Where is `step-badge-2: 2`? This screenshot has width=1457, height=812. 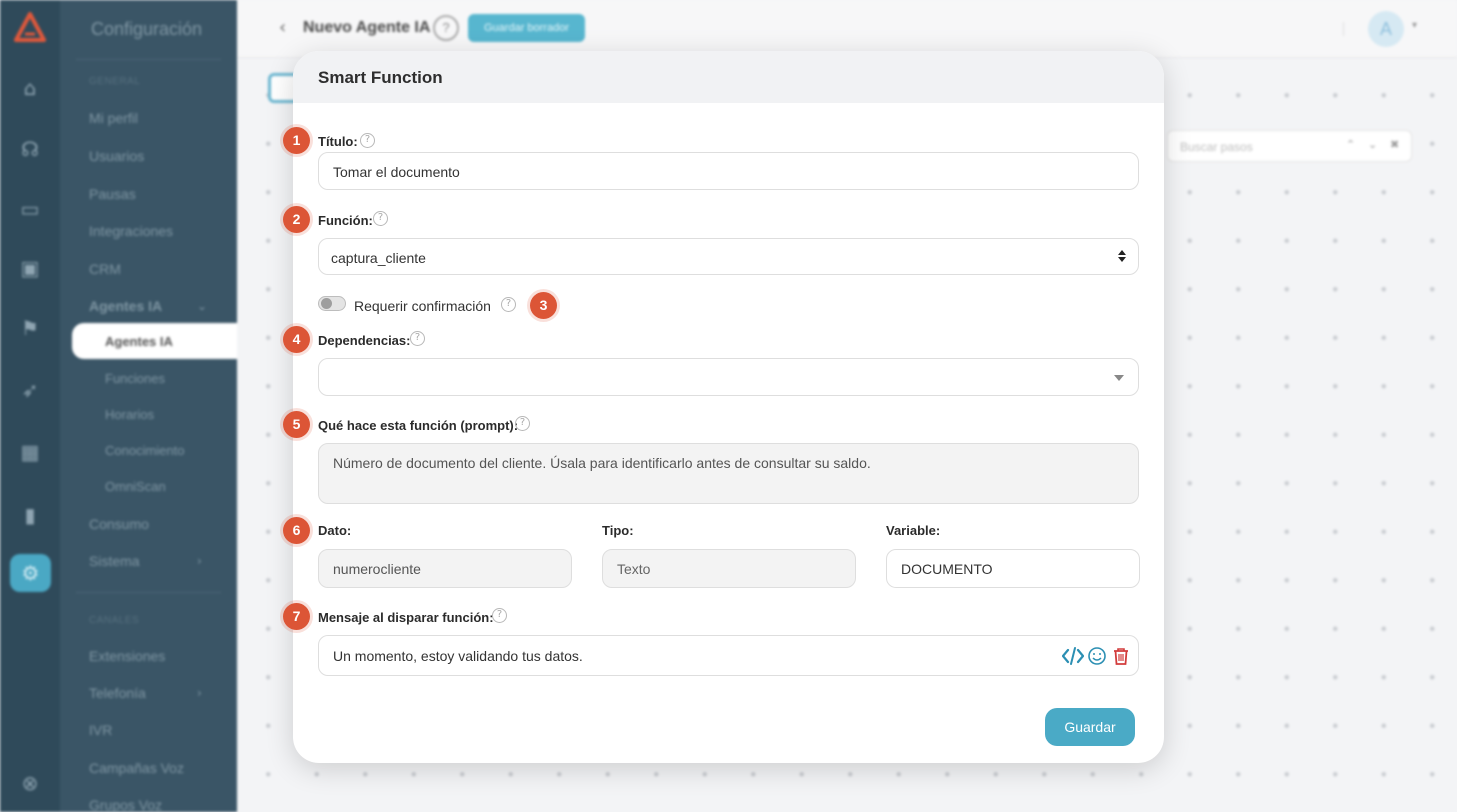
step-badge-2: 2 is located at coordinates (296, 219).